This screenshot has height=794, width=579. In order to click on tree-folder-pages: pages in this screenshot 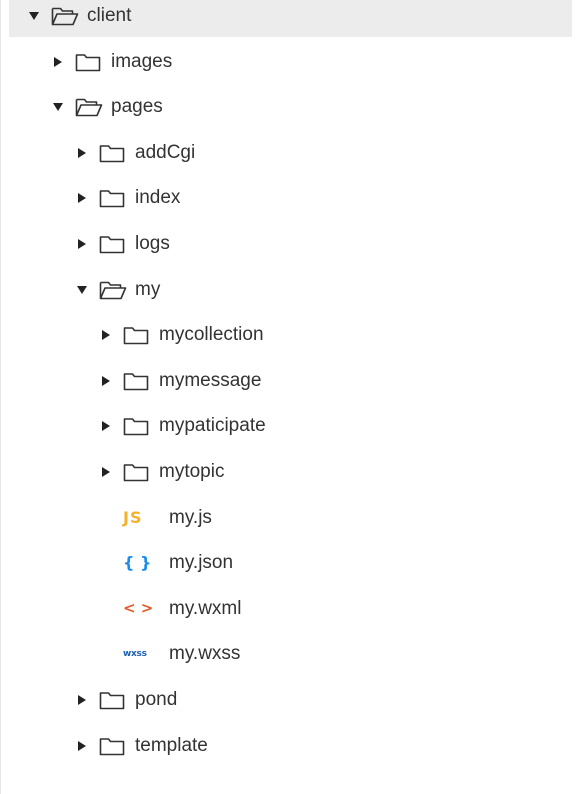, I will do `click(290, 107)`.